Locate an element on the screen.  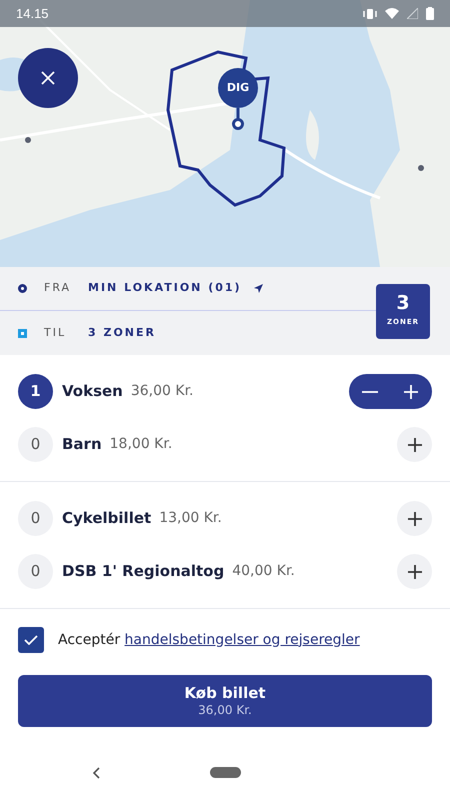
close-icon is located at coordinates (48, 78).